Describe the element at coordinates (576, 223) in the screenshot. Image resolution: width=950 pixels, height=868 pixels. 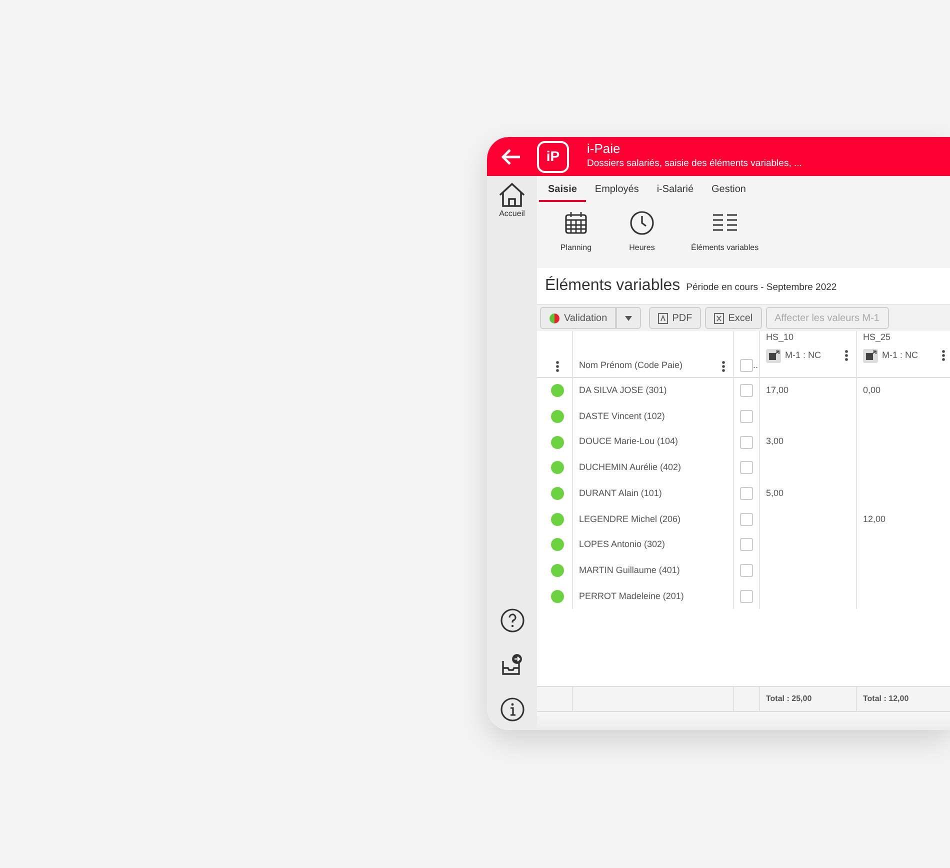
I see `calendar-icon` at that location.